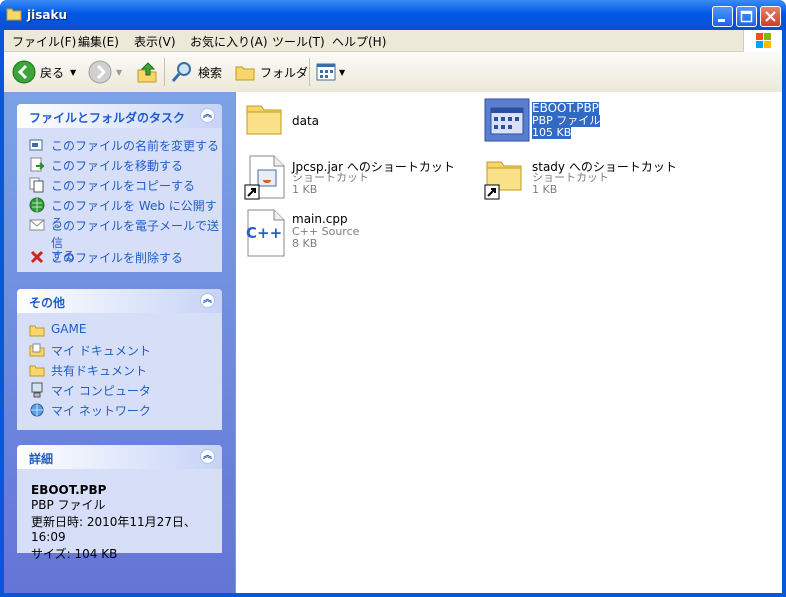 This screenshot has width=786, height=597. I want to click on search-label: 検索, so click(210, 72).